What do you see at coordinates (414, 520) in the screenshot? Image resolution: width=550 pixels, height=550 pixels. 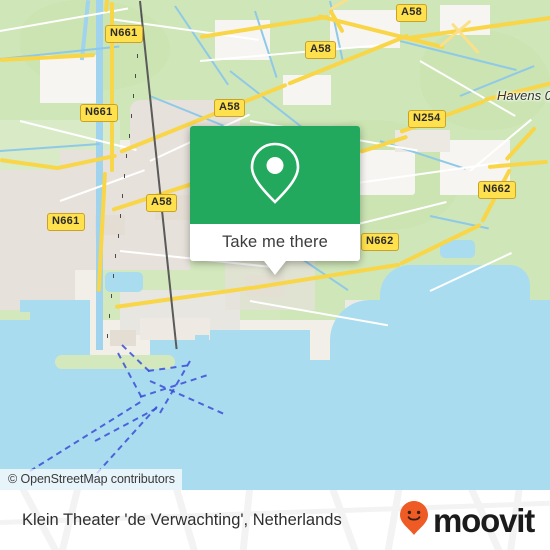 I see `moovit-smiley-pin-icon` at bounding box center [414, 520].